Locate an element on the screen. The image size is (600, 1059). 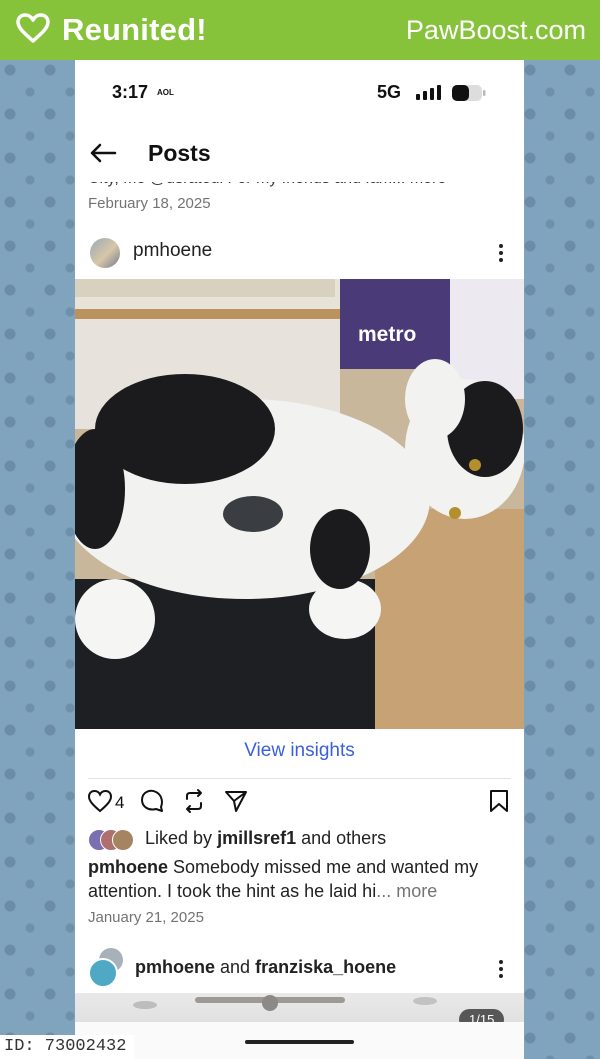
post-date: January 21, 2025 is located at coordinates (146, 917).